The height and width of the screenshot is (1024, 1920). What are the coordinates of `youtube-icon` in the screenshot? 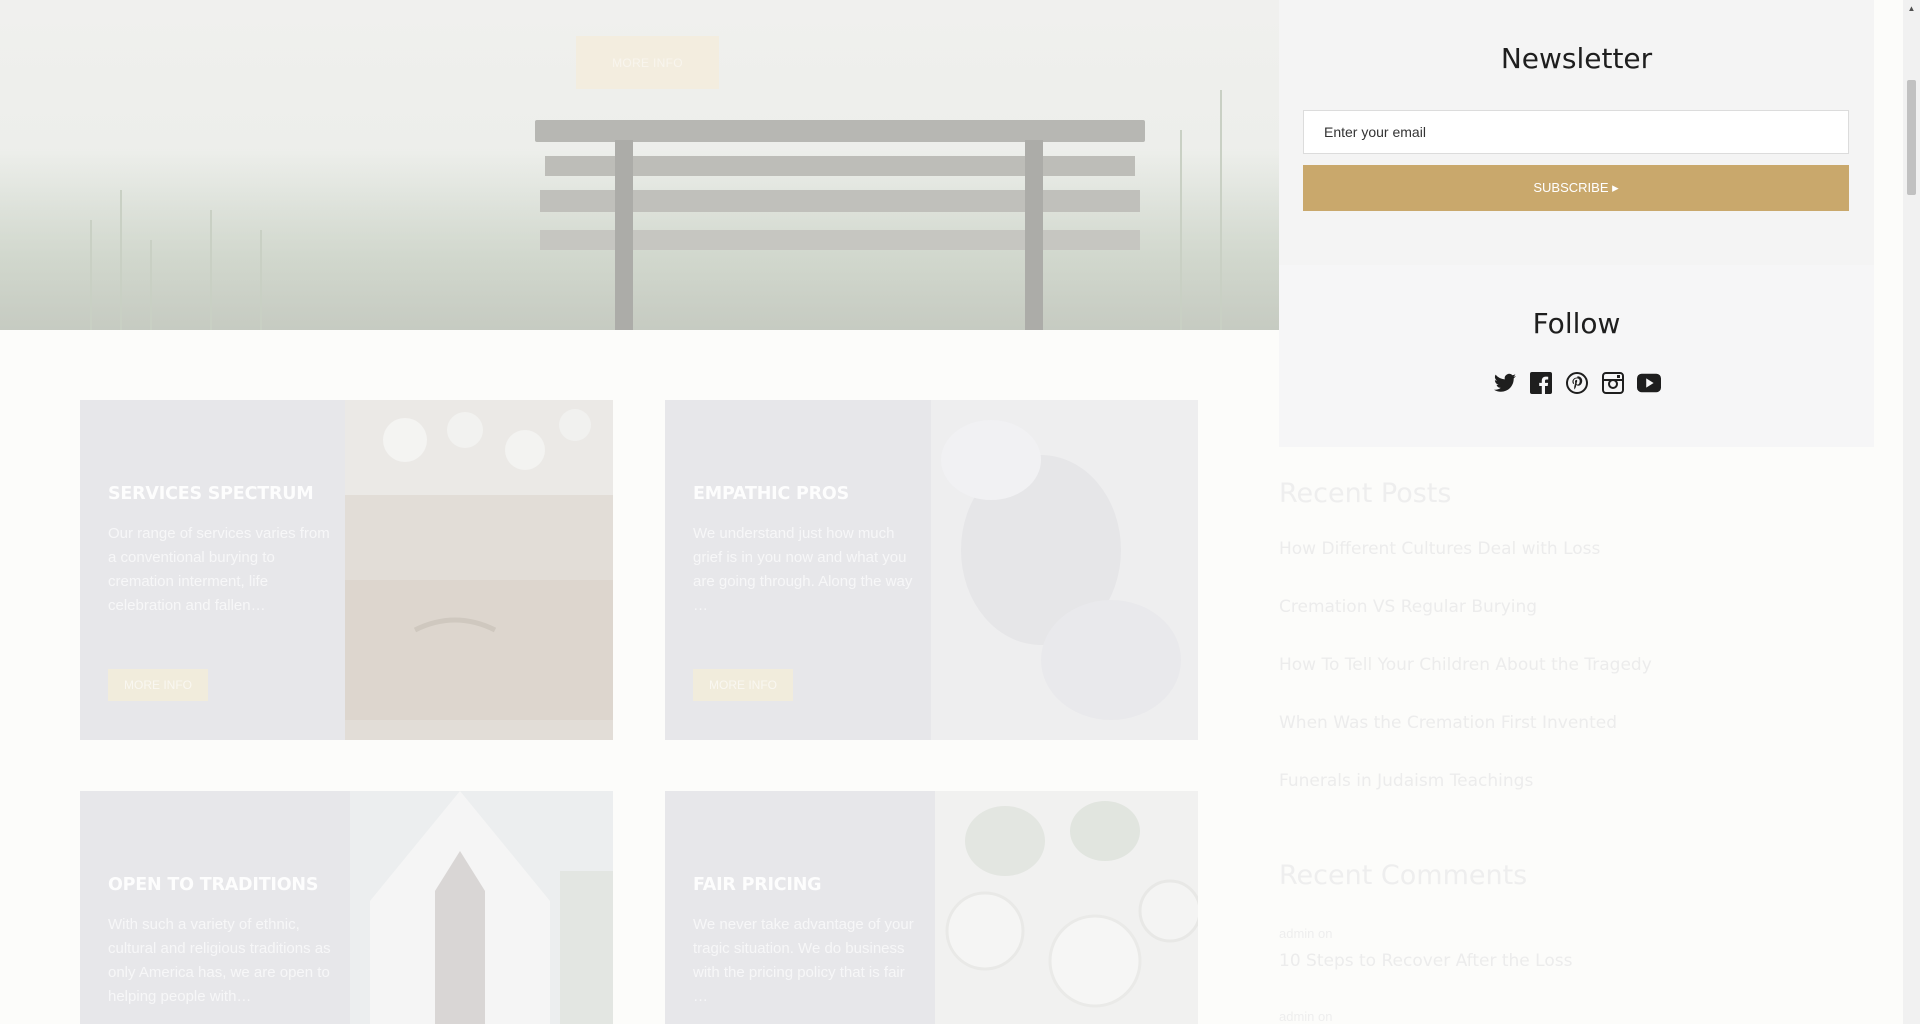 It's located at (1648, 383).